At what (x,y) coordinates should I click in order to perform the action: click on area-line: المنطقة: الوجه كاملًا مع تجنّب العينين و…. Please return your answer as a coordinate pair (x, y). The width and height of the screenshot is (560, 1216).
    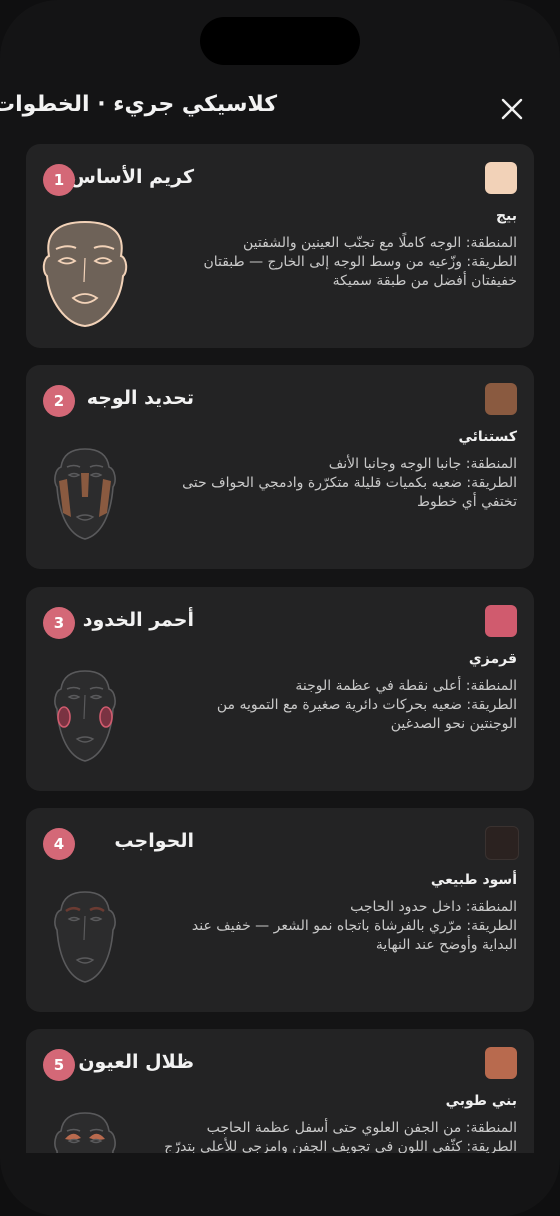
    Looking at the image, I should click on (380, 243).